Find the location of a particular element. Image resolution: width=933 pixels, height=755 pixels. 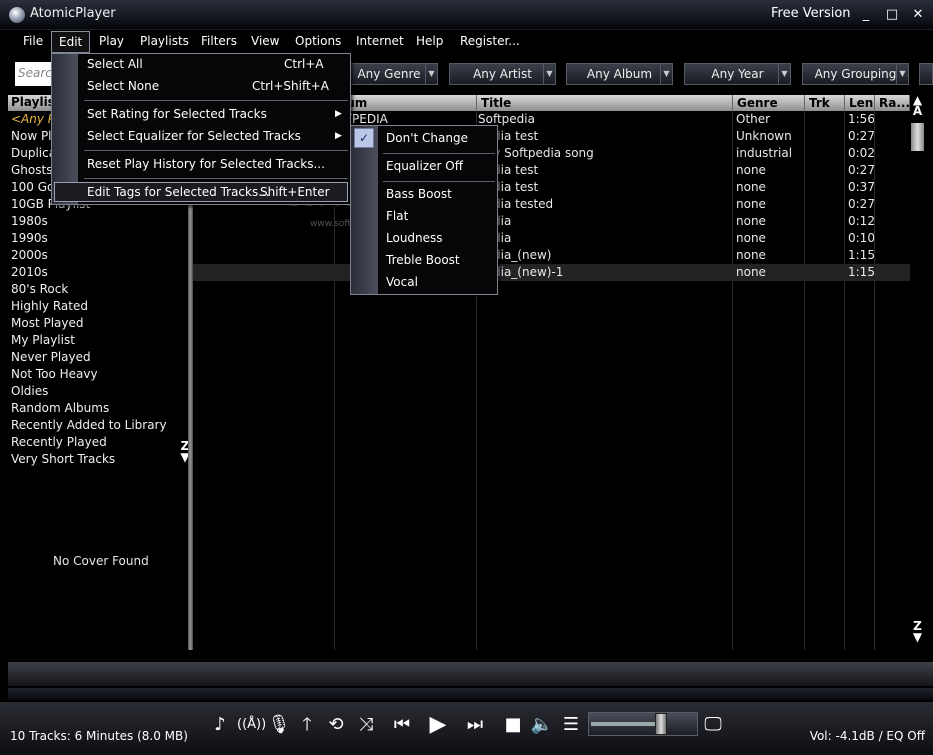

minimize-button: _ is located at coordinates (866, 15).